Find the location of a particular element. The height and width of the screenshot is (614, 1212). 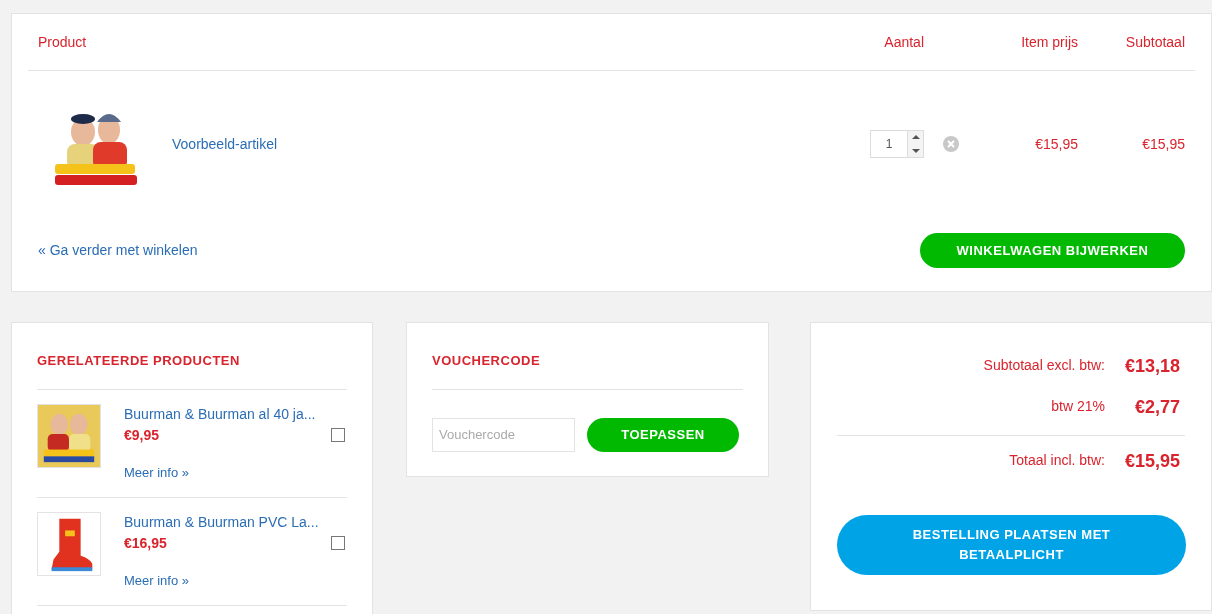

voucher-input-field: Vouchercode is located at coordinates (503, 434).